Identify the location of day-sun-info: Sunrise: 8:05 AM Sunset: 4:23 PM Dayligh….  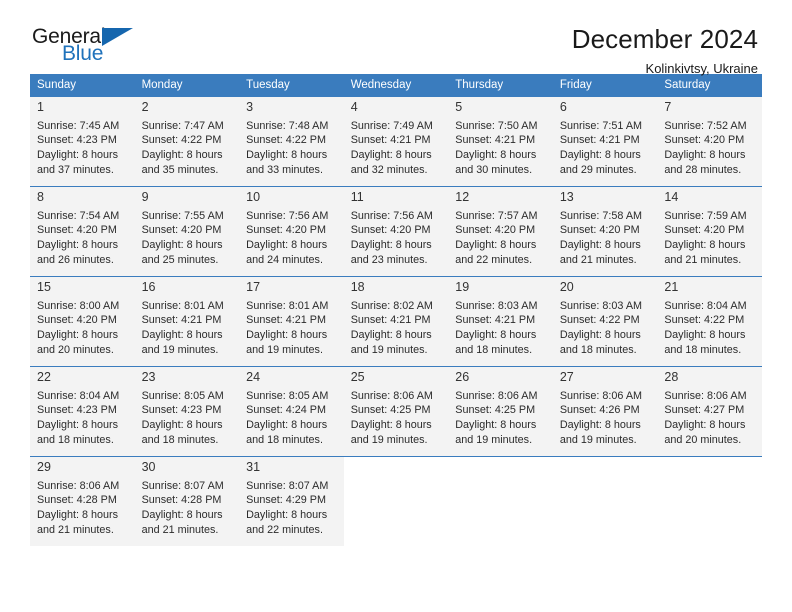
(182, 417).